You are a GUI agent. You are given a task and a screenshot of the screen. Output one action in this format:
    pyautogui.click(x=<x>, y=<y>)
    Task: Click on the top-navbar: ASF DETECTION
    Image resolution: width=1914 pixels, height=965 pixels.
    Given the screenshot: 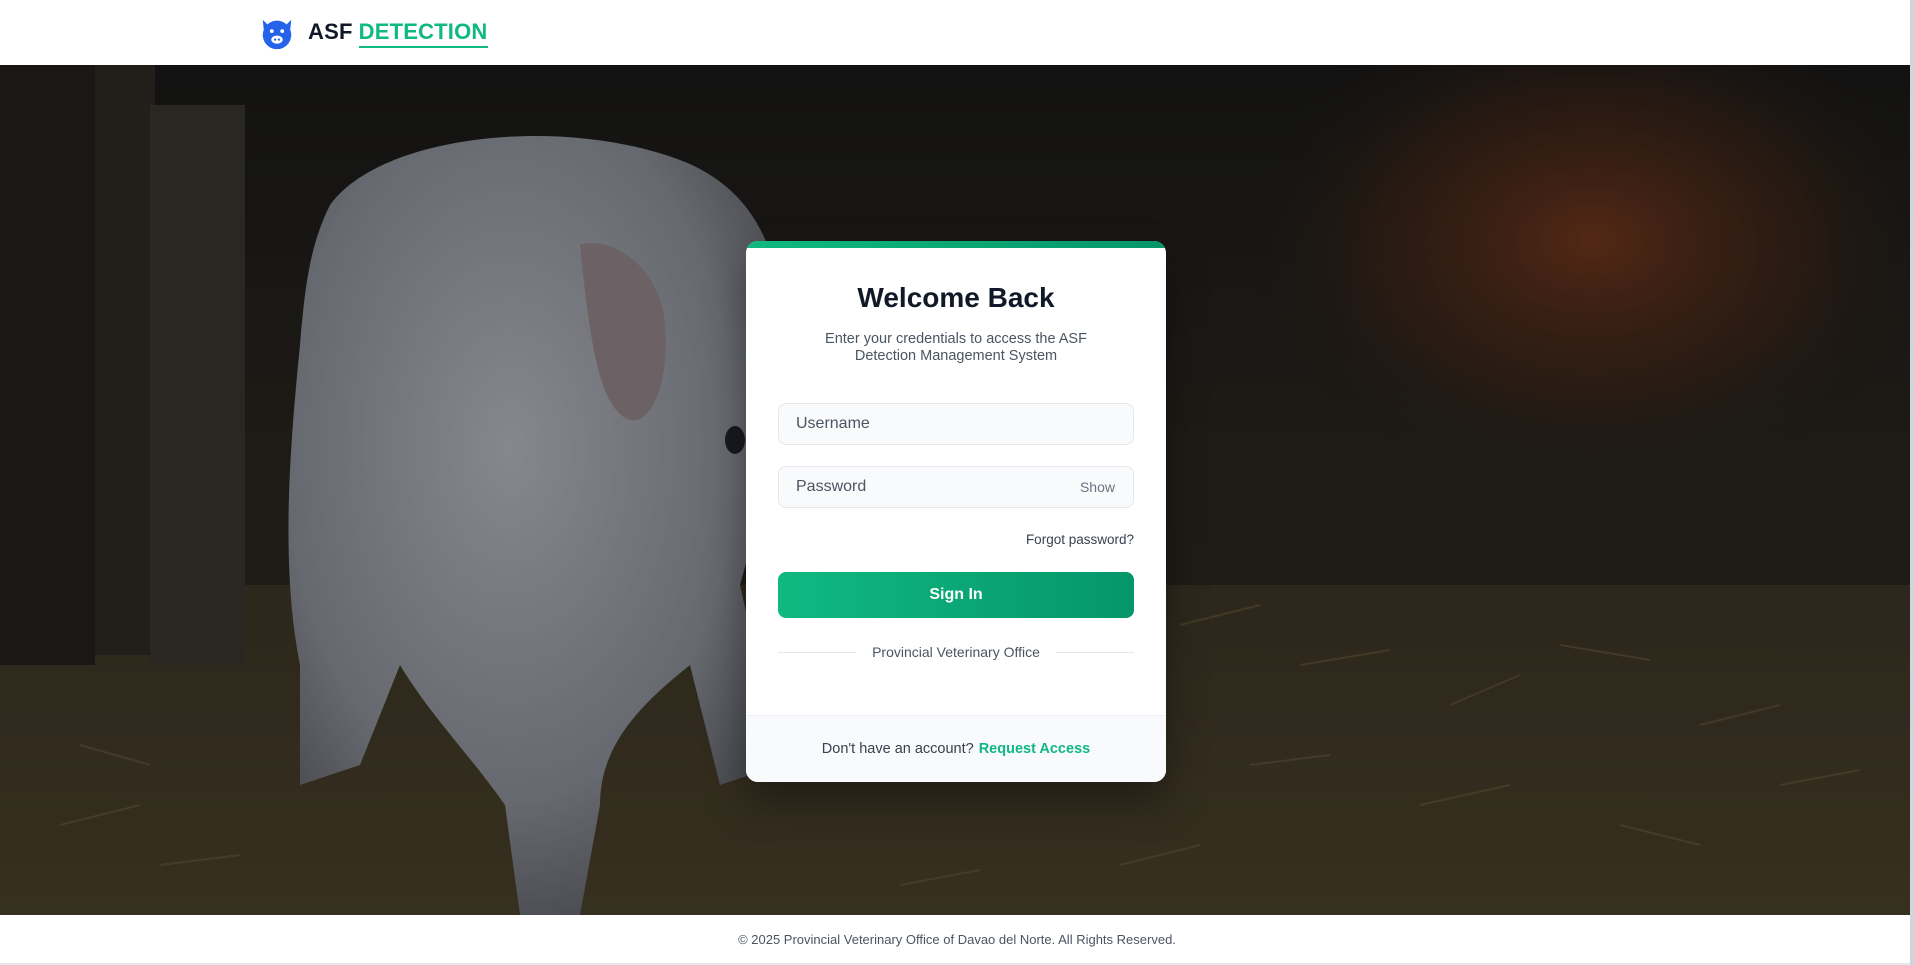 What is the action you would take?
    pyautogui.click(x=957, y=32)
    